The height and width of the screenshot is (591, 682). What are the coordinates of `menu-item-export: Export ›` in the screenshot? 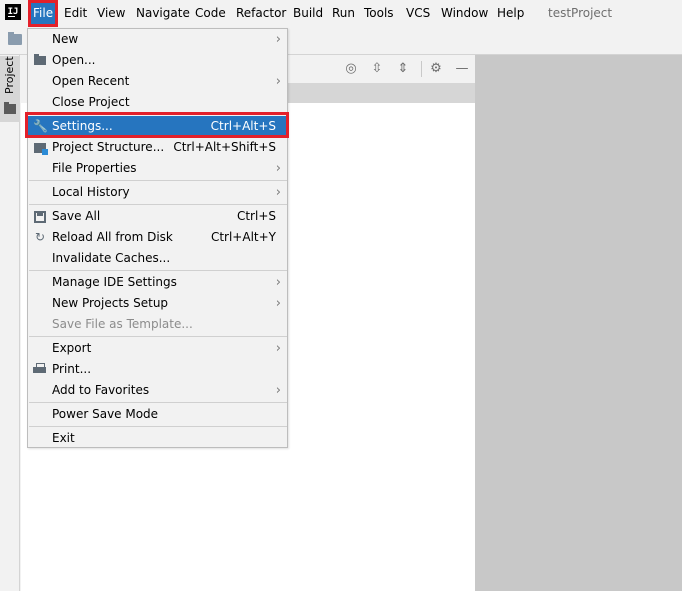 It's located at (157, 348).